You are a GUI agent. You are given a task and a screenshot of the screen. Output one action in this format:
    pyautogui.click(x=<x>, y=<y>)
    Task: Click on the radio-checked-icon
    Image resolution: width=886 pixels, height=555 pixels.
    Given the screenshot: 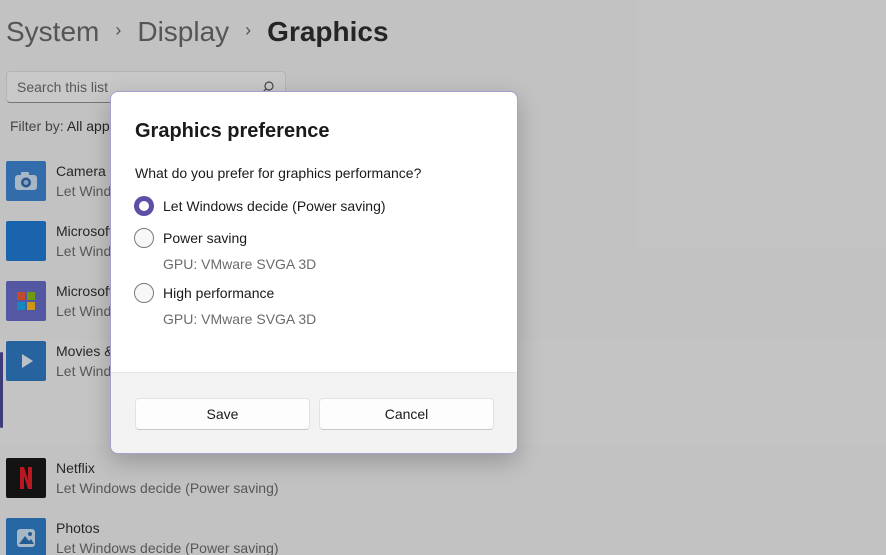 What is the action you would take?
    pyautogui.click(x=144, y=206)
    